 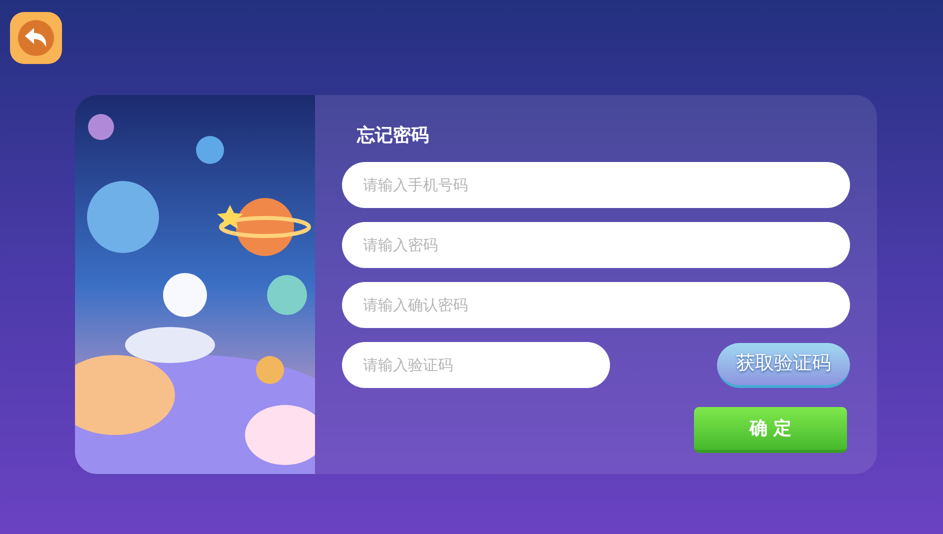 I want to click on text-field: 请输入确认密码, so click(x=596, y=305).